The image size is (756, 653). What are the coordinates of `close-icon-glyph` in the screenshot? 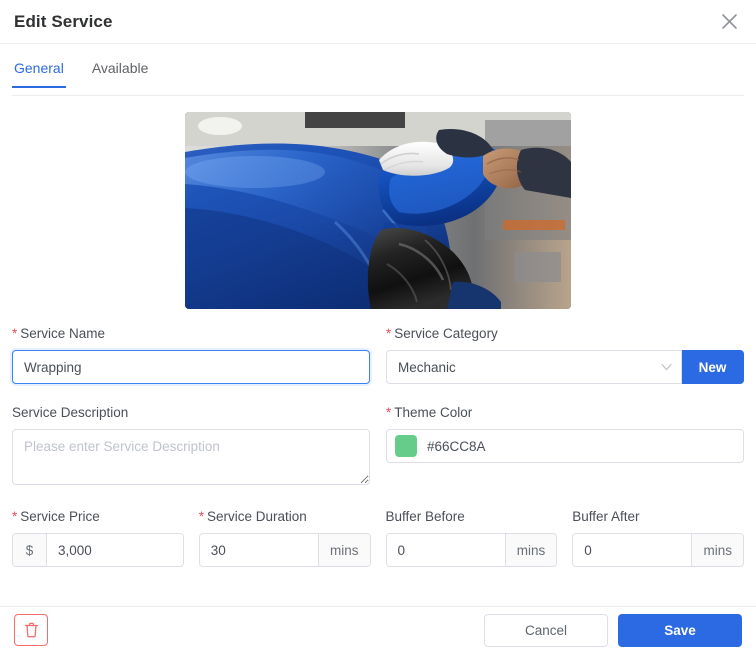 It's located at (729, 21).